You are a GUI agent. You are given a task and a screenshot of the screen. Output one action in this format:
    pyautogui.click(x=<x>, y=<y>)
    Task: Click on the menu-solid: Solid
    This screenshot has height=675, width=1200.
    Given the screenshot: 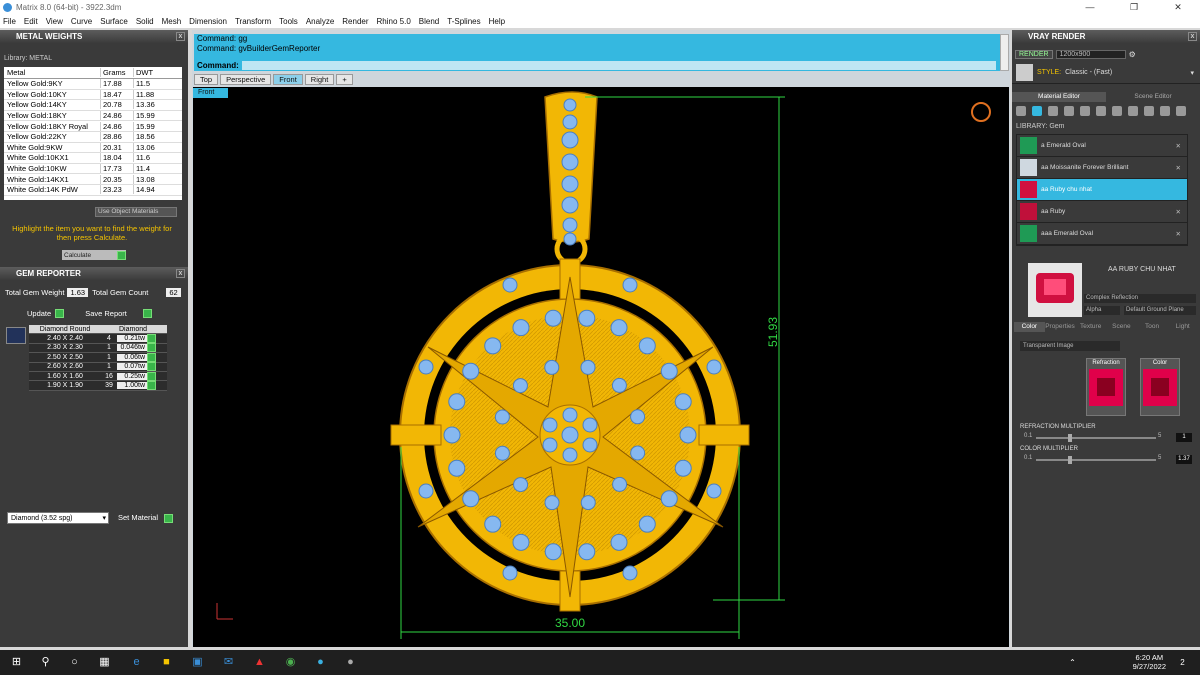 What is the action you would take?
    pyautogui.click(x=145, y=21)
    